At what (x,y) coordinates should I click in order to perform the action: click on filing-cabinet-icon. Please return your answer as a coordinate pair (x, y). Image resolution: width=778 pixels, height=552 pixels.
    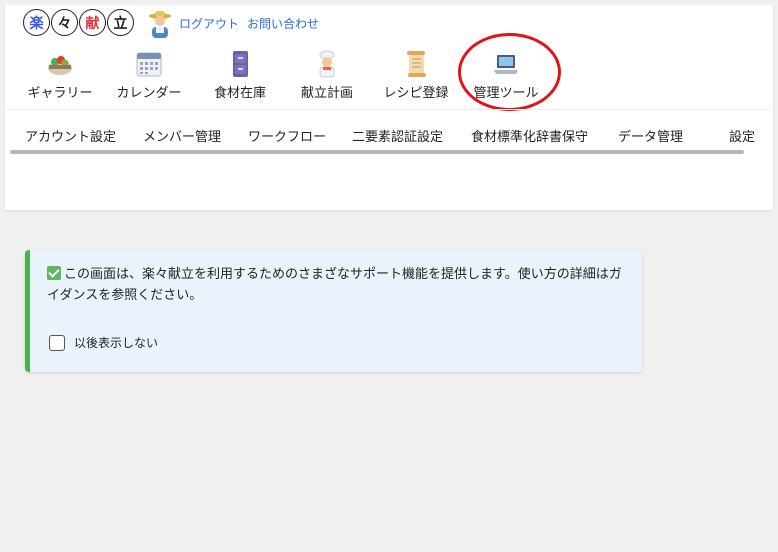
    Looking at the image, I should click on (240, 64).